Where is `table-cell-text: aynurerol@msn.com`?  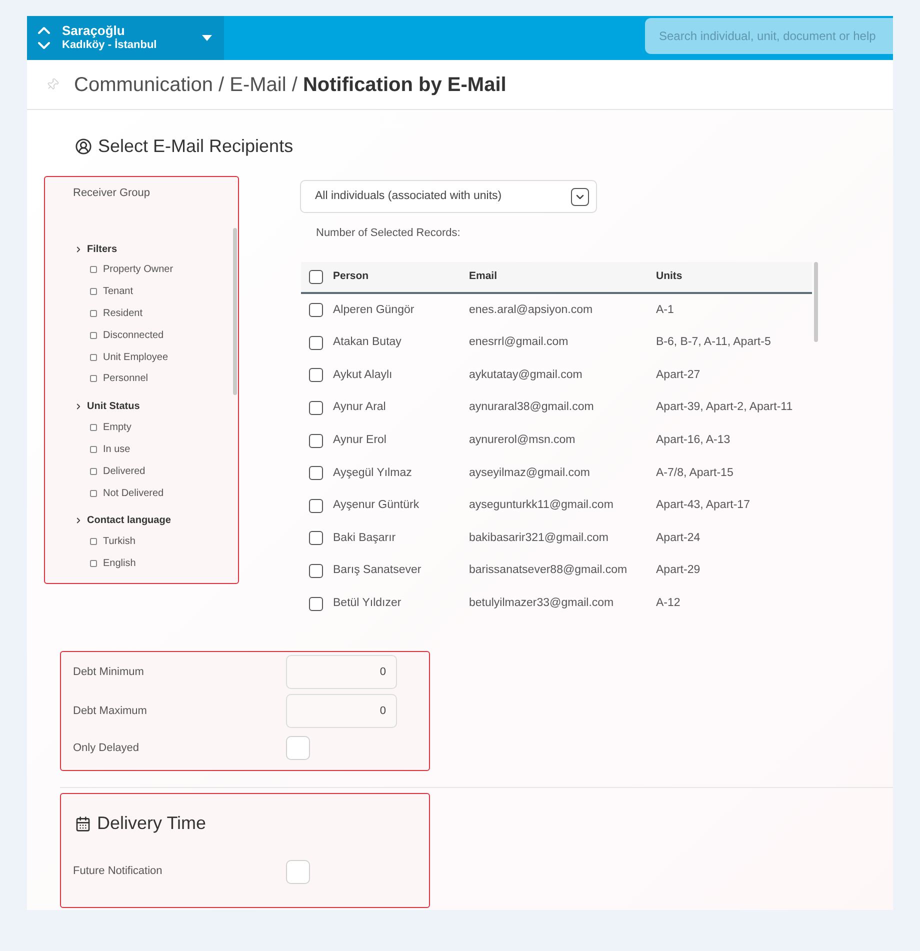 table-cell-text: aynurerol@msn.com is located at coordinates (522, 440).